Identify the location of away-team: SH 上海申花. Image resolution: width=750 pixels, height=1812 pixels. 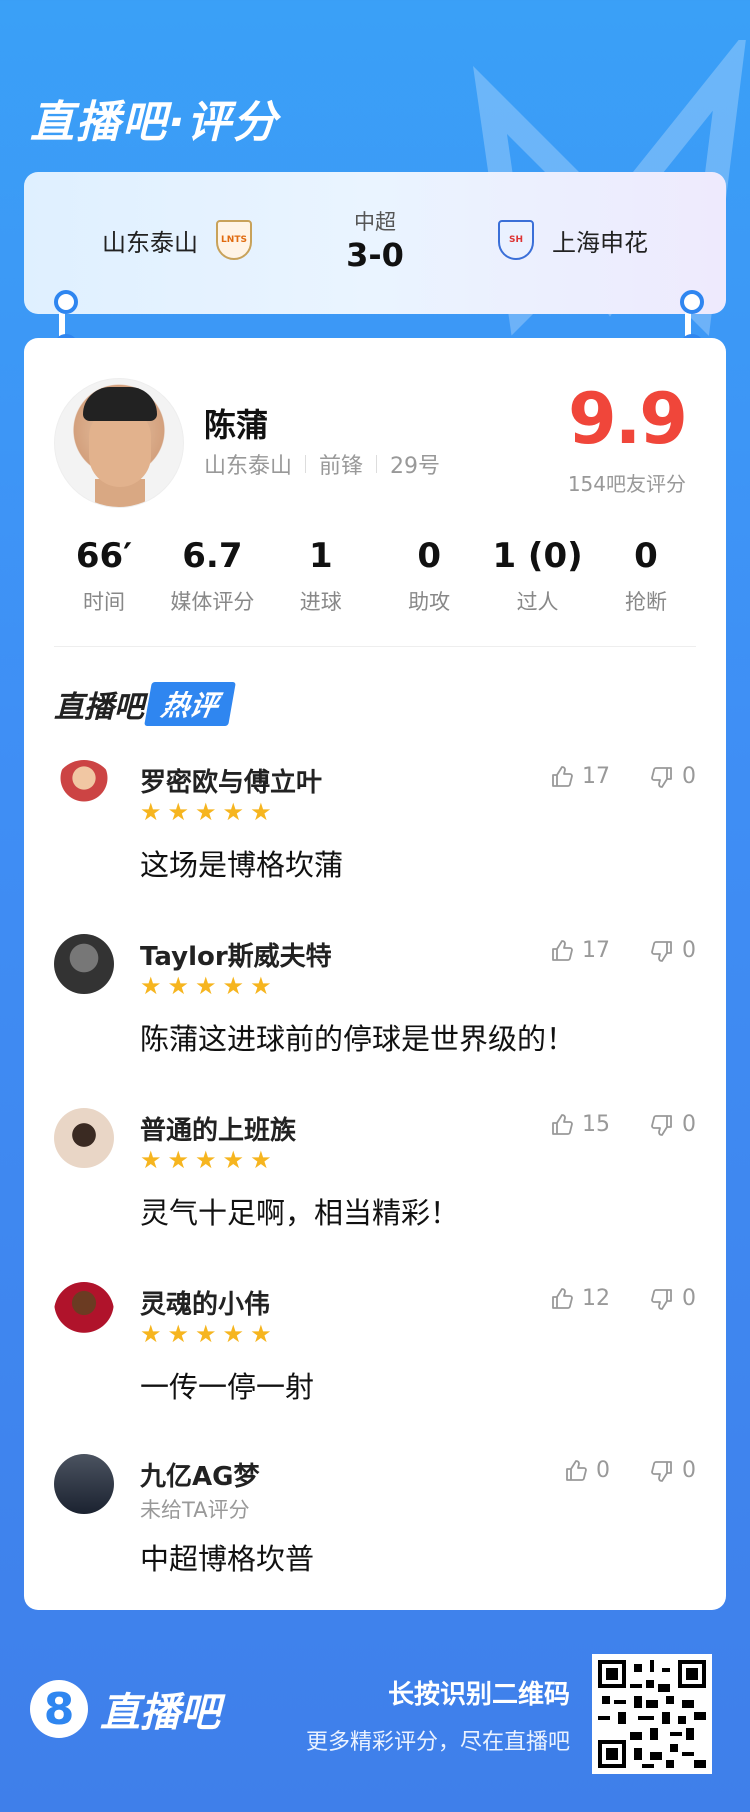
(573, 240).